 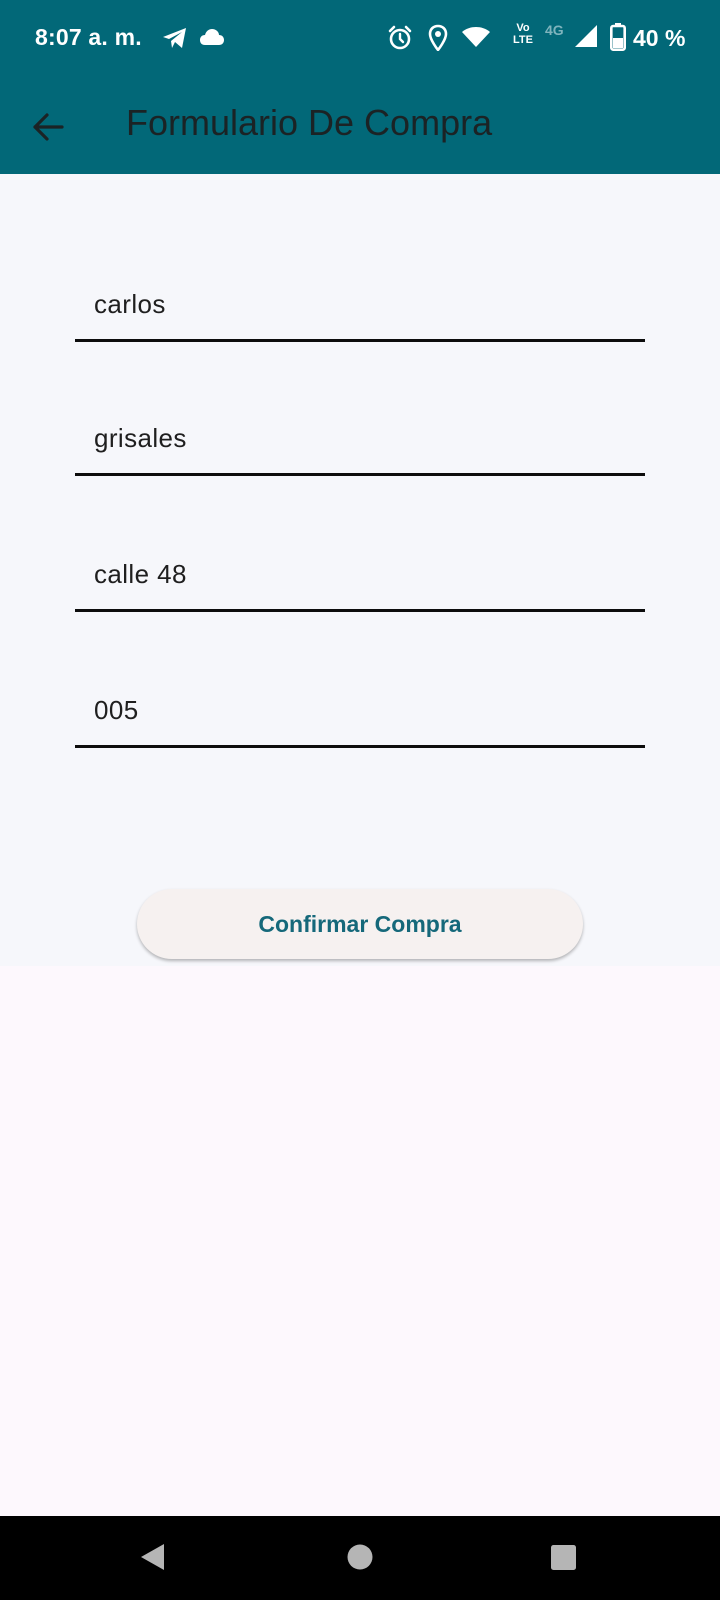 What do you see at coordinates (586, 36) in the screenshot?
I see `signal-icon` at bounding box center [586, 36].